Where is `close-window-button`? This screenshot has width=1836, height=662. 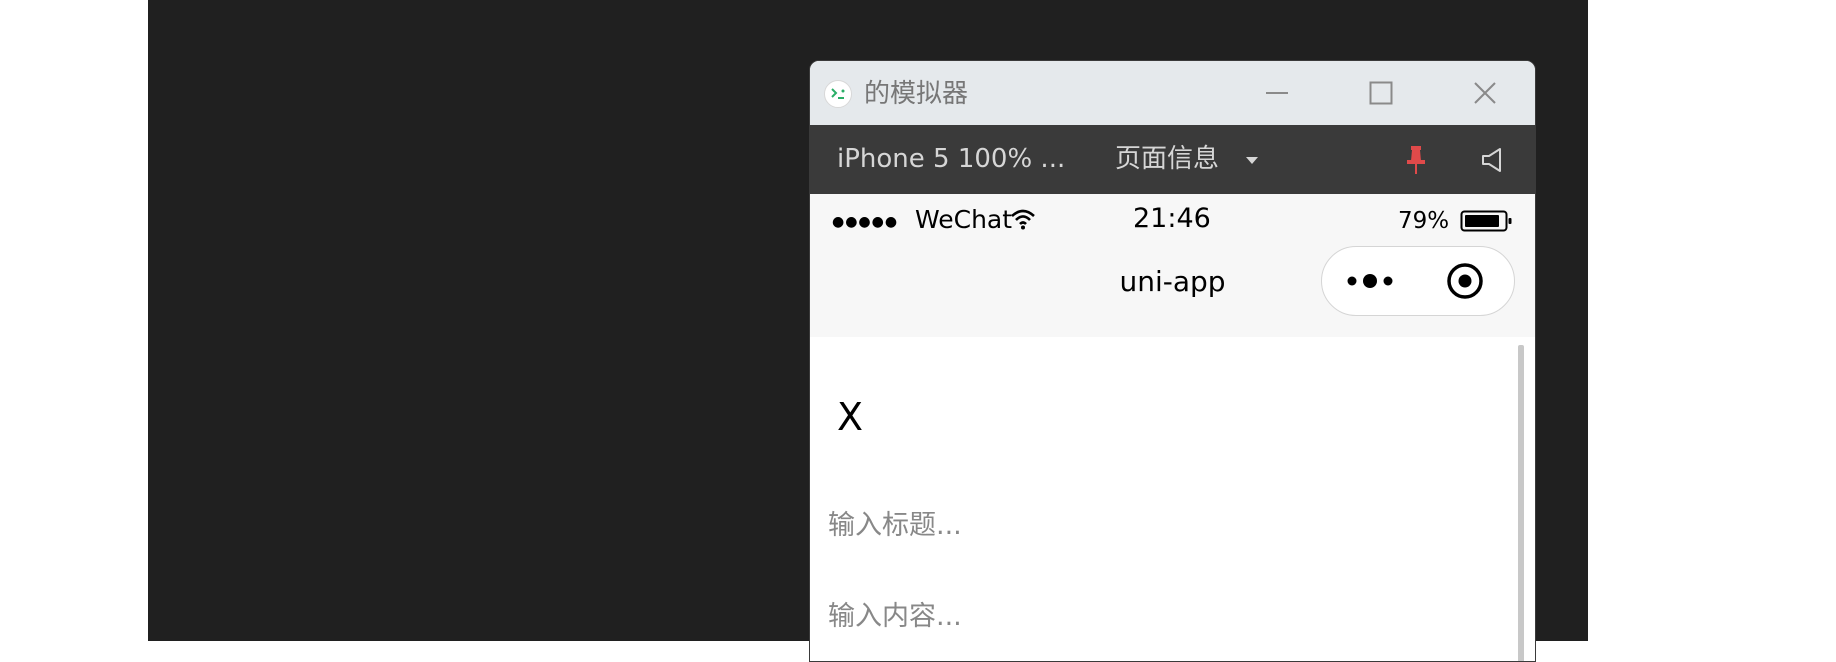 close-window-button is located at coordinates (1485, 93).